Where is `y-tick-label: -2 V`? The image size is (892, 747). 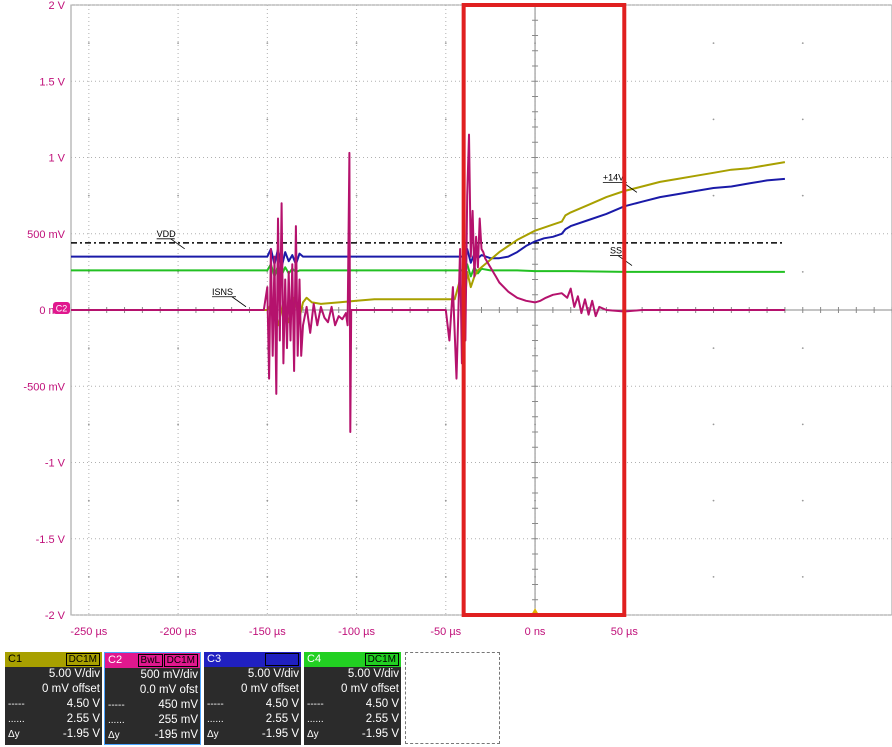 y-tick-label: -2 V is located at coordinates (55, 616).